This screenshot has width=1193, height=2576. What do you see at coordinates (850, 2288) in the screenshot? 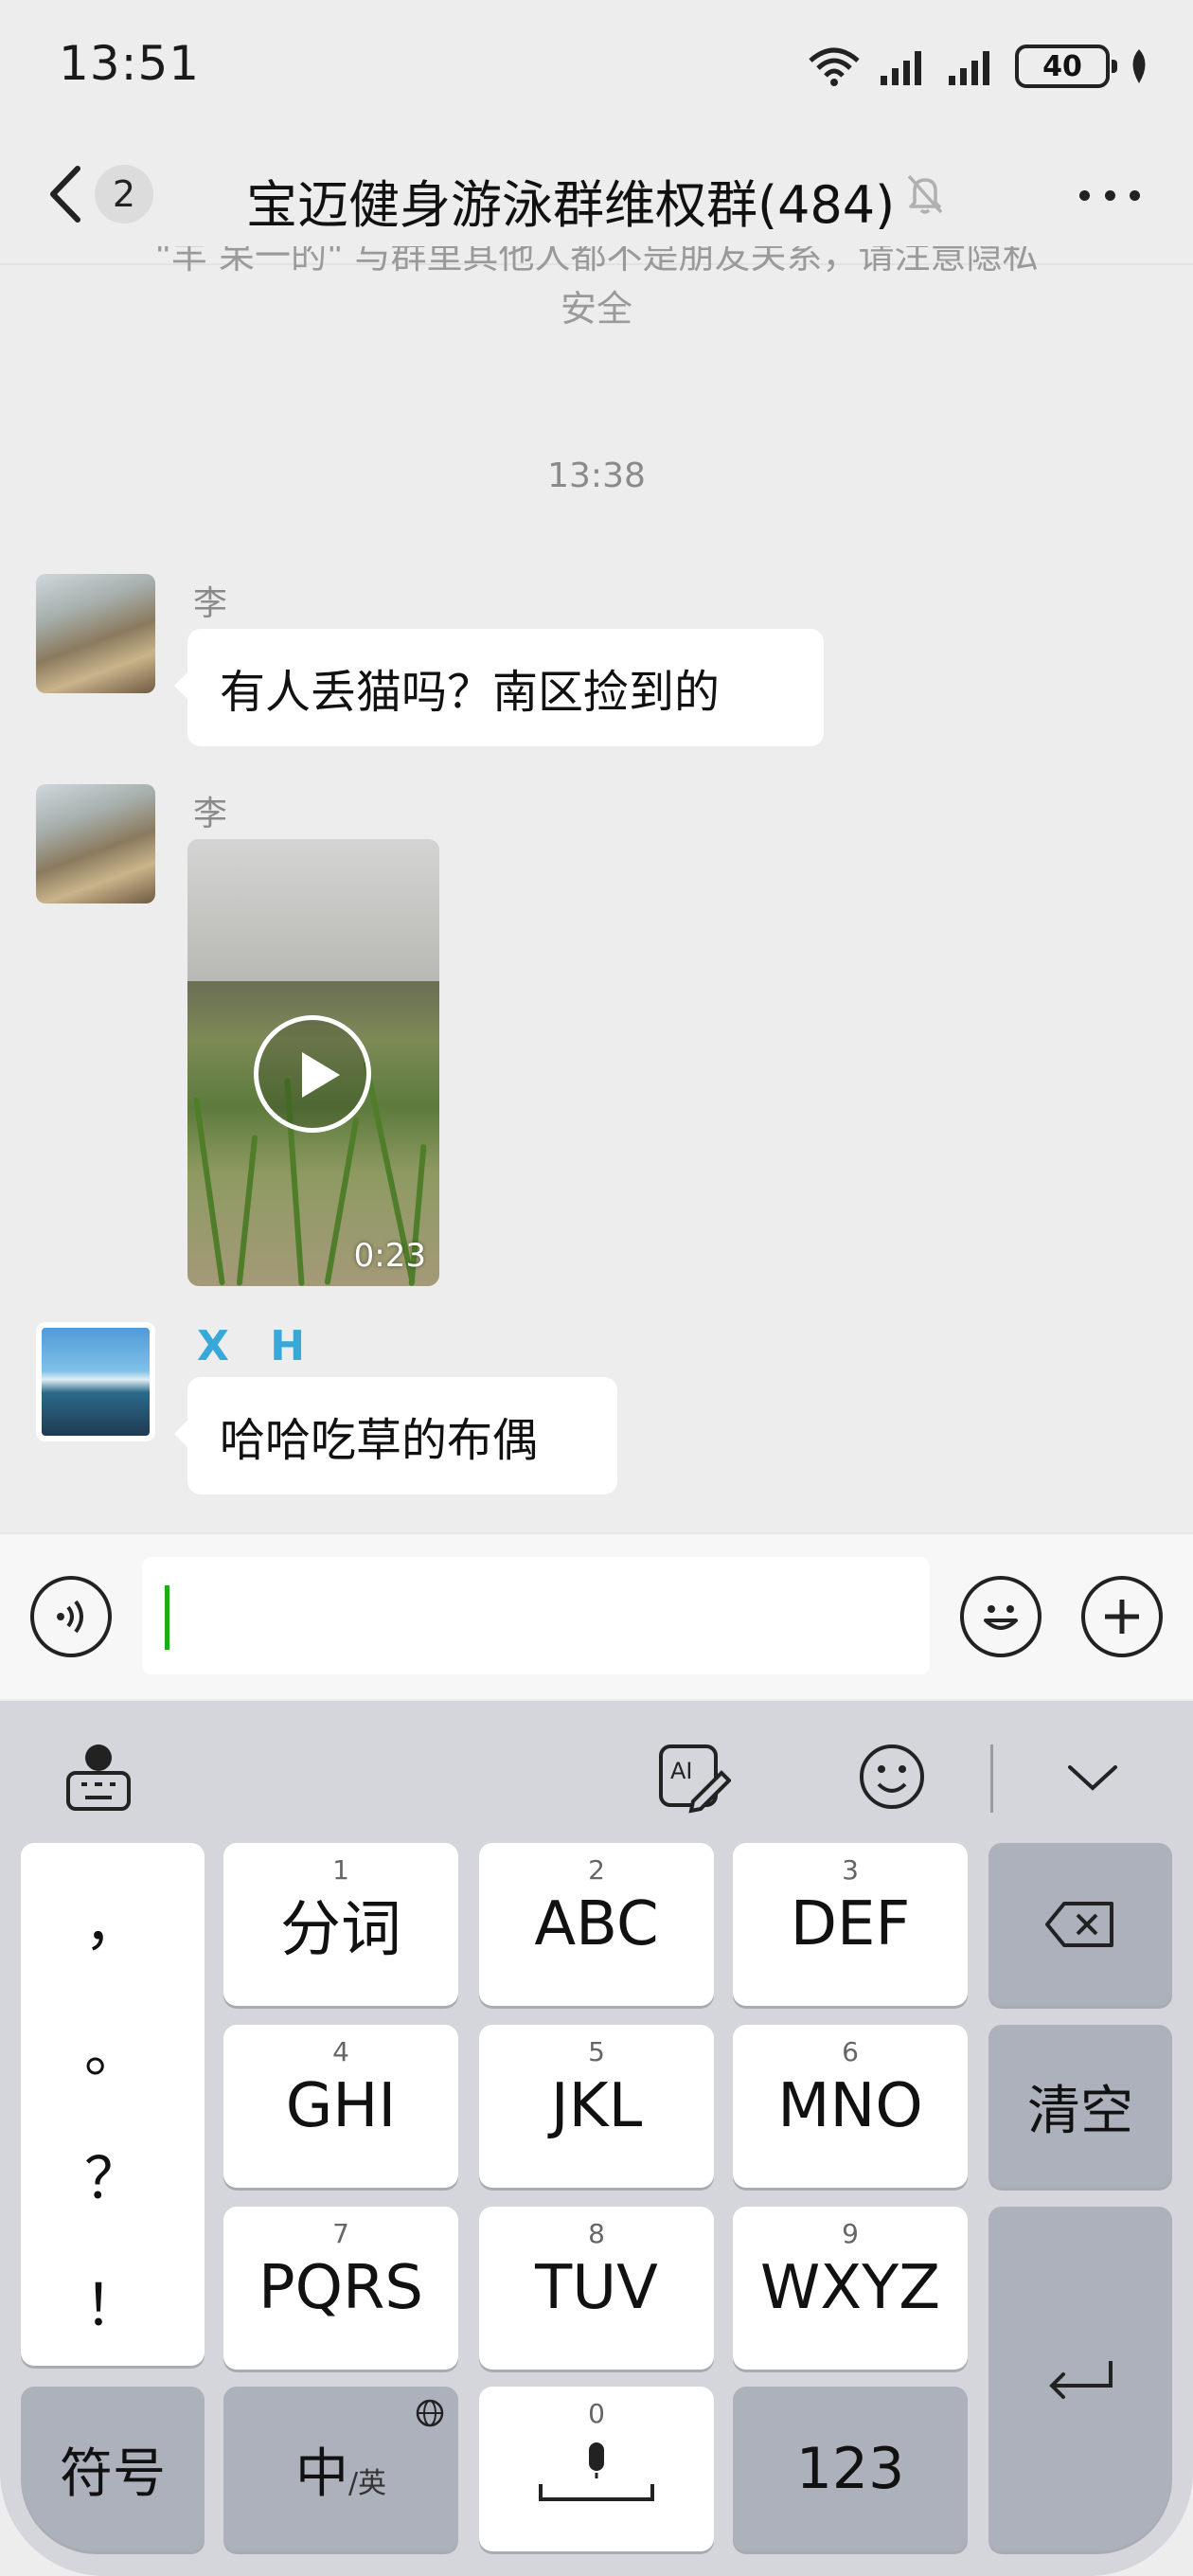
I see `key-9: 9 WXYZ` at bounding box center [850, 2288].